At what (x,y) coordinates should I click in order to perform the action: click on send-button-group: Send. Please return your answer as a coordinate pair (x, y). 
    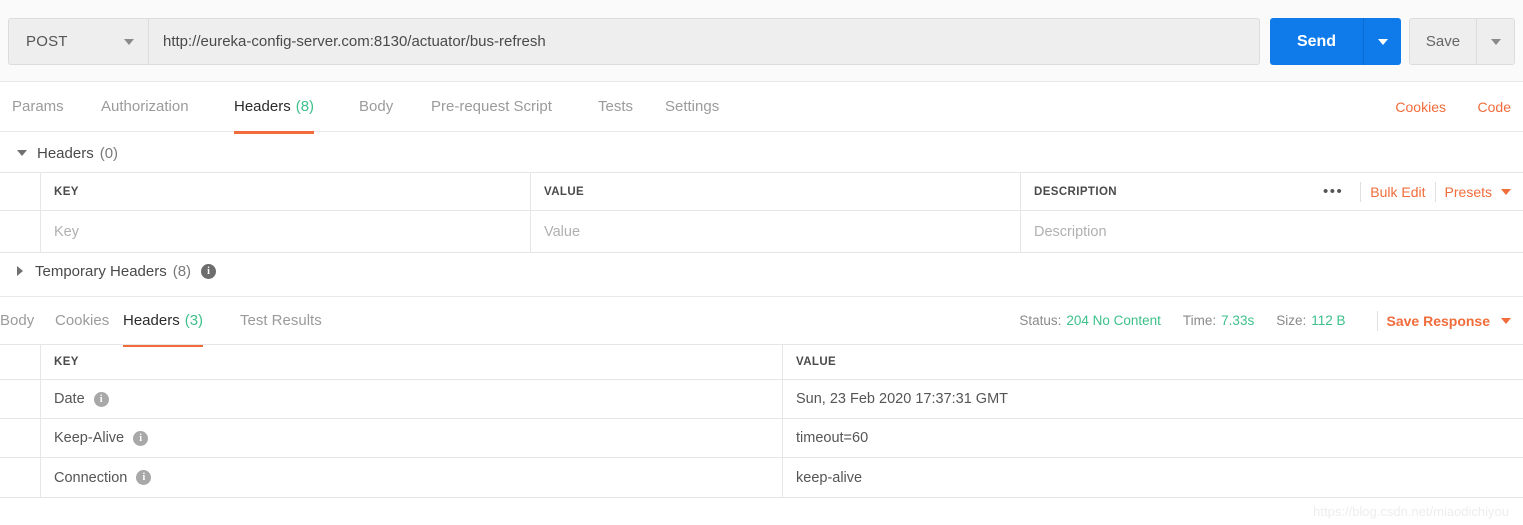
    Looking at the image, I should click on (1335, 41).